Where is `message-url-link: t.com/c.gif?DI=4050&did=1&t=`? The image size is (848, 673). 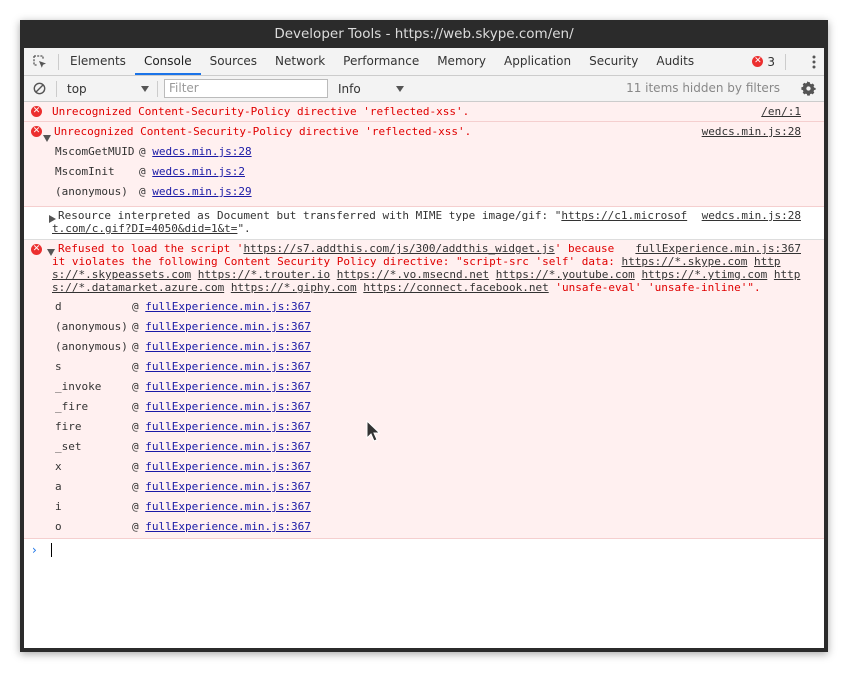 message-url-link: t.com/c.gif?DI=4050&did=1&t= is located at coordinates (144, 228).